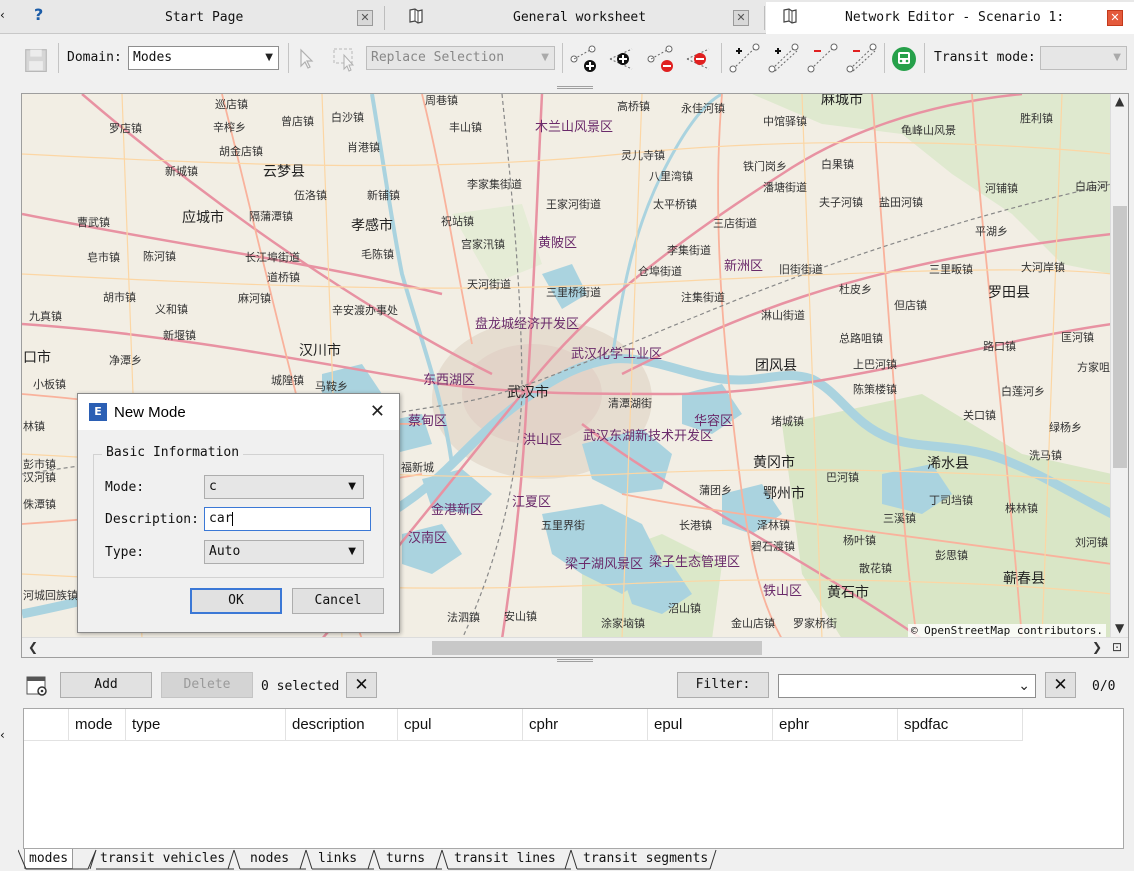  I want to click on join-links-icon, so click(784, 59).